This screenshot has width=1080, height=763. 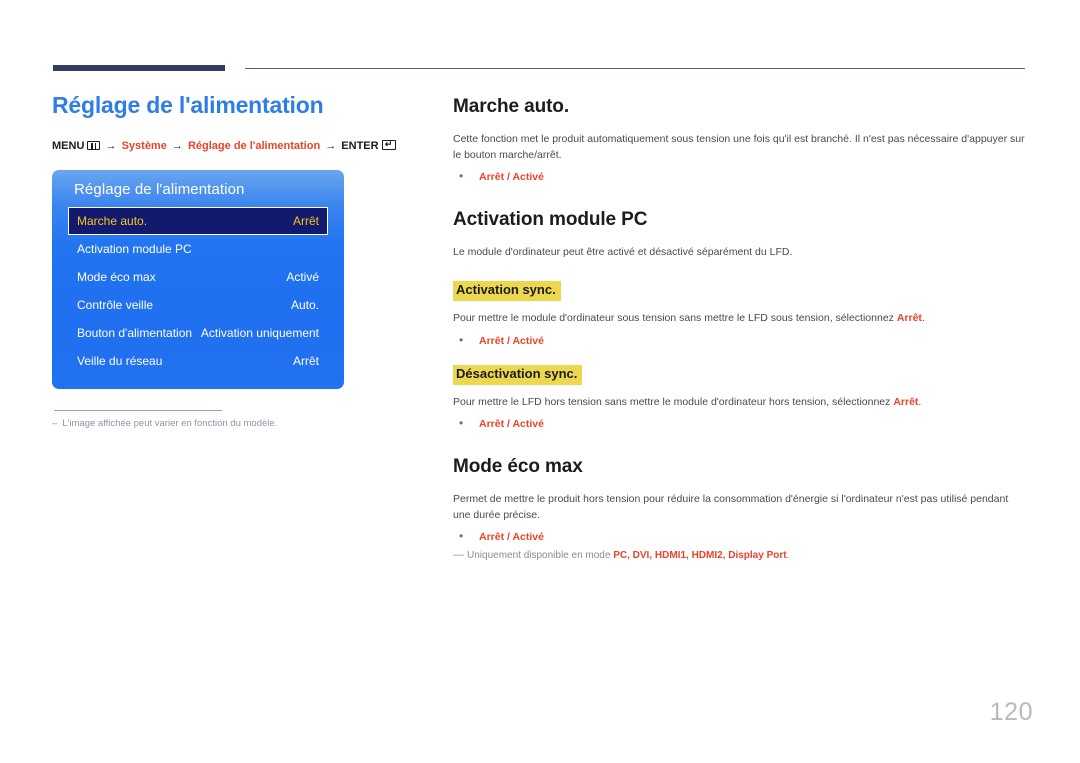 What do you see at coordinates (177, 146) in the screenshot?
I see `breadcrumb-arrow-2: →` at bounding box center [177, 146].